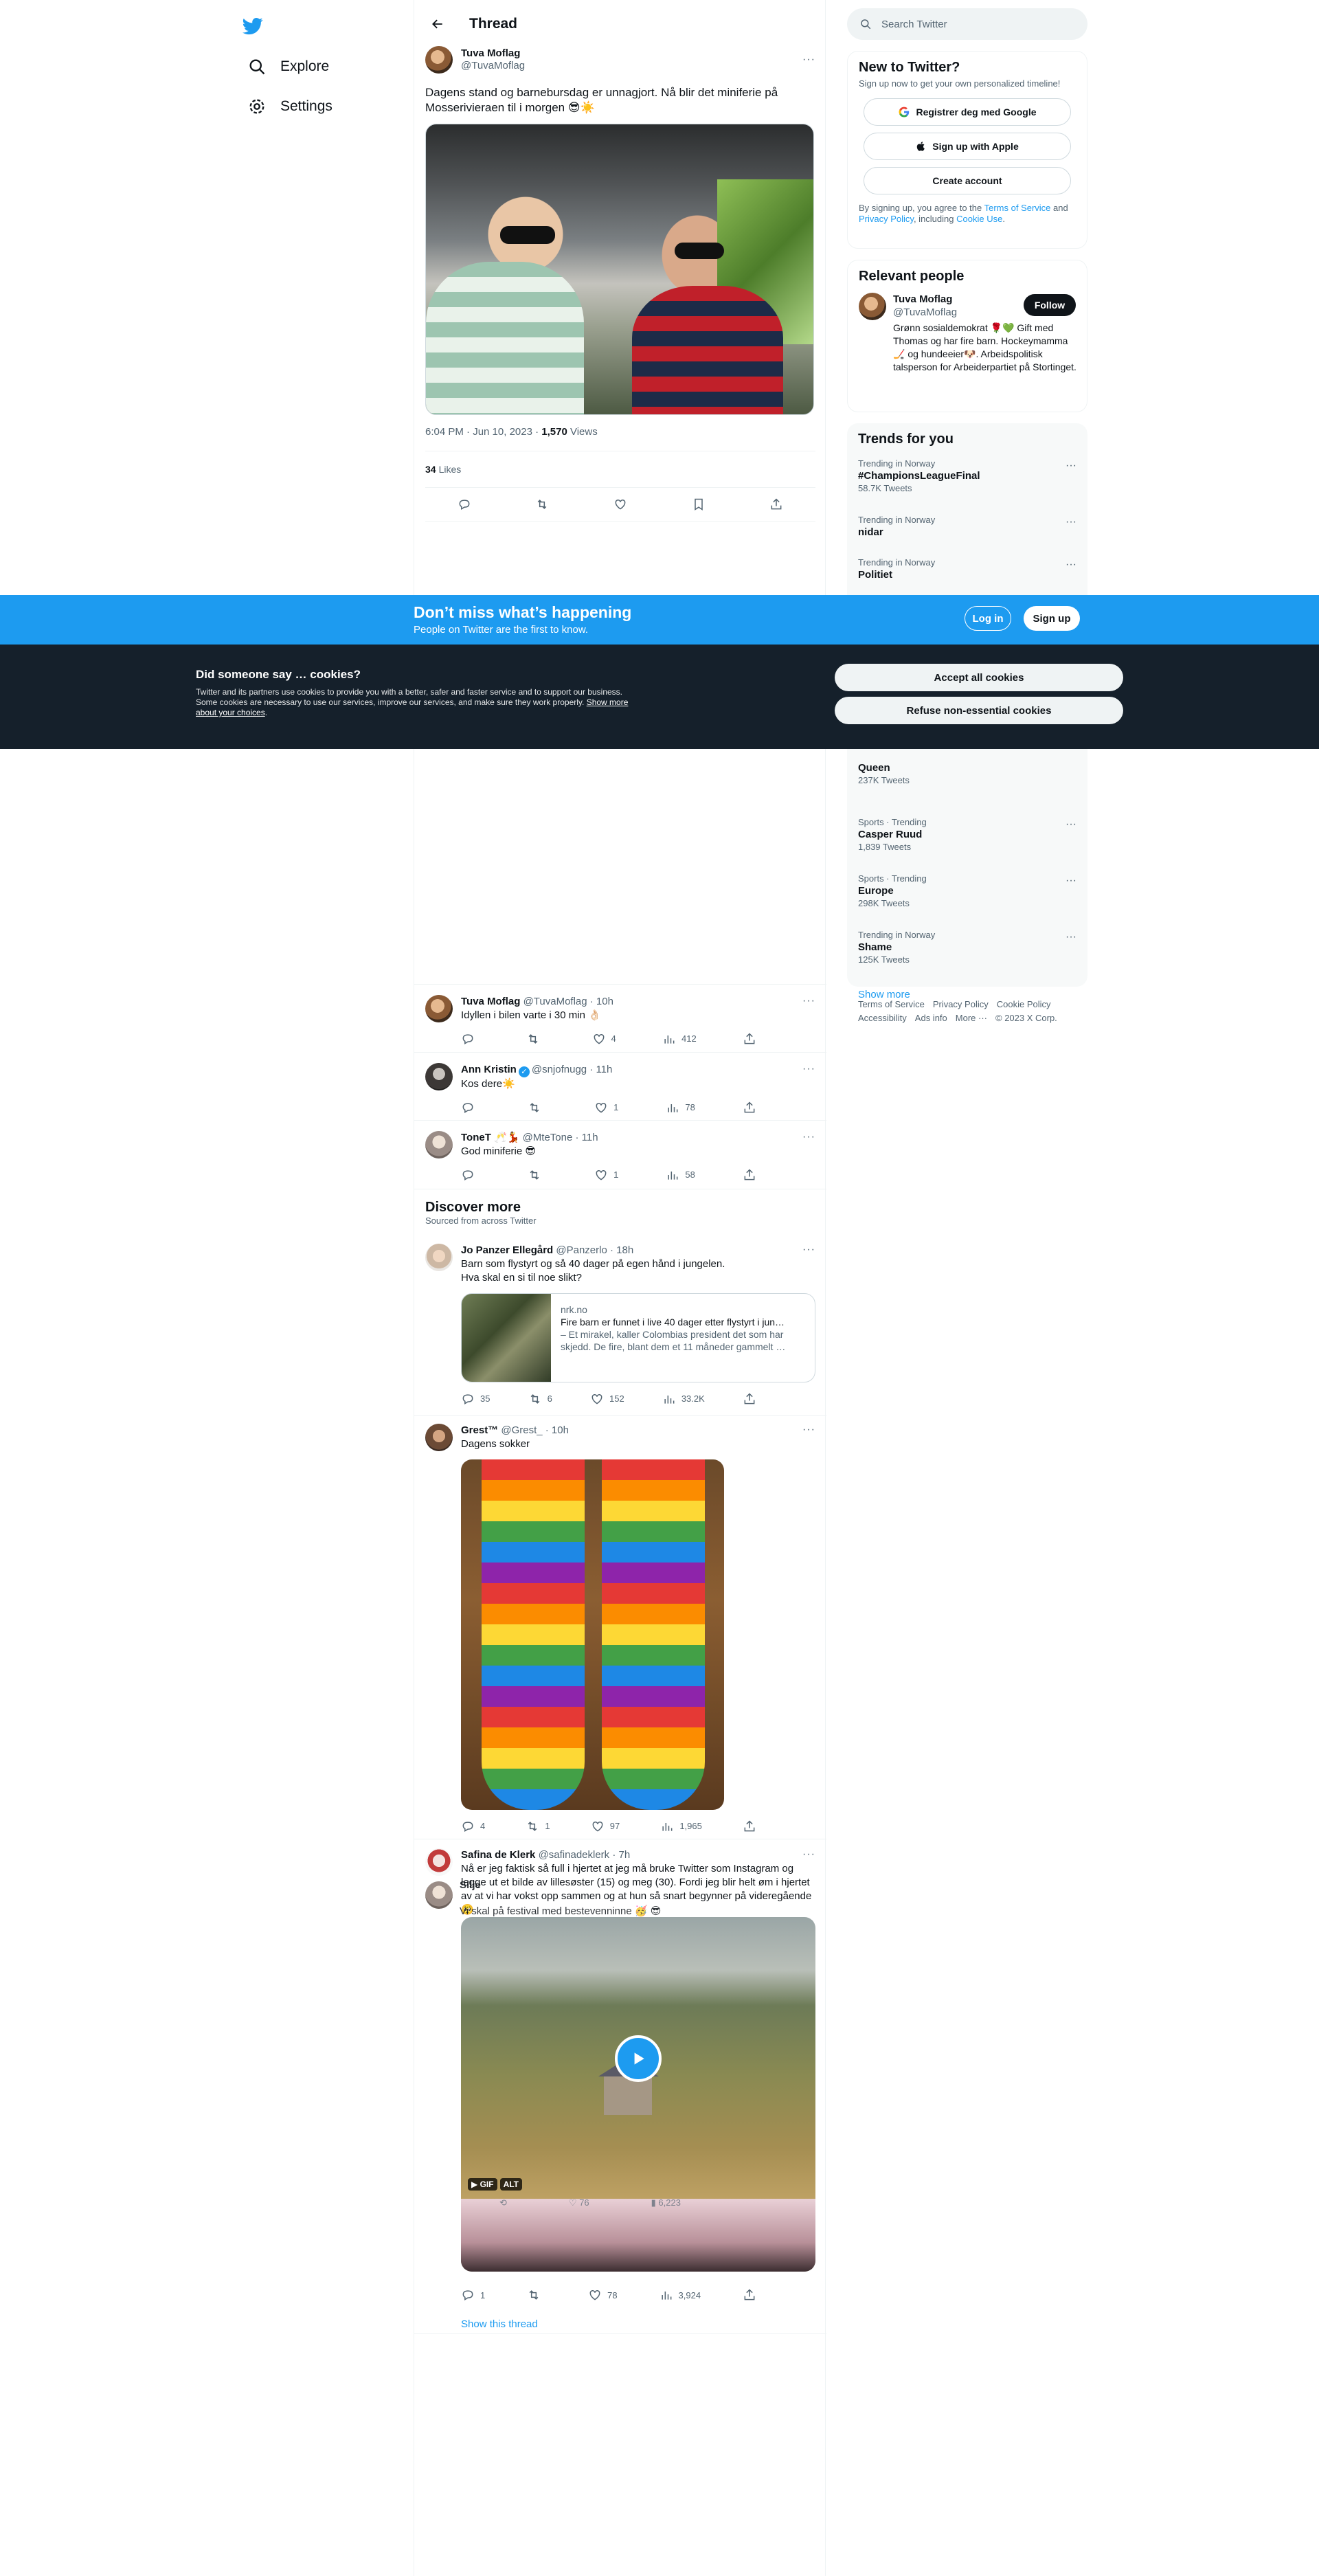 The height and width of the screenshot is (2576, 1319). Describe the element at coordinates (607, 1399) in the screenshot. I see `like-button: 152` at that location.